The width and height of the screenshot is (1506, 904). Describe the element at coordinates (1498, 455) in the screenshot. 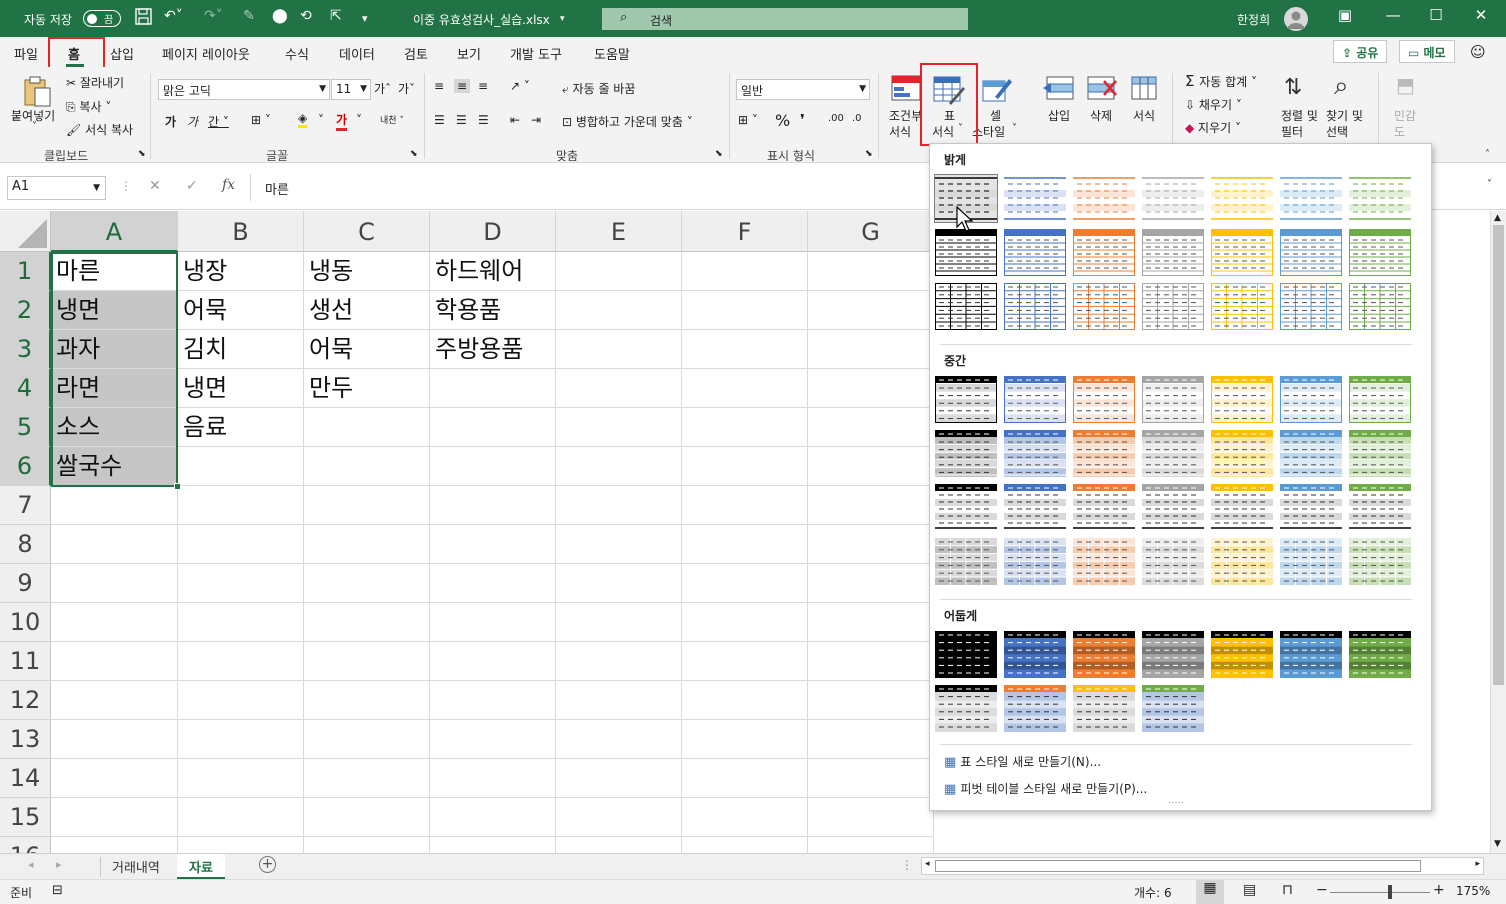

I see `scroll-thumb` at that location.